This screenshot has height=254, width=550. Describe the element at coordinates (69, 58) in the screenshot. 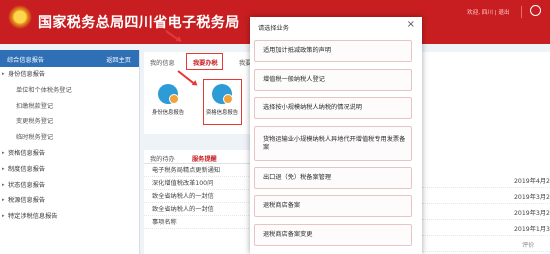

I see `sidebar-header: 综合信息报告 返回主页` at that location.